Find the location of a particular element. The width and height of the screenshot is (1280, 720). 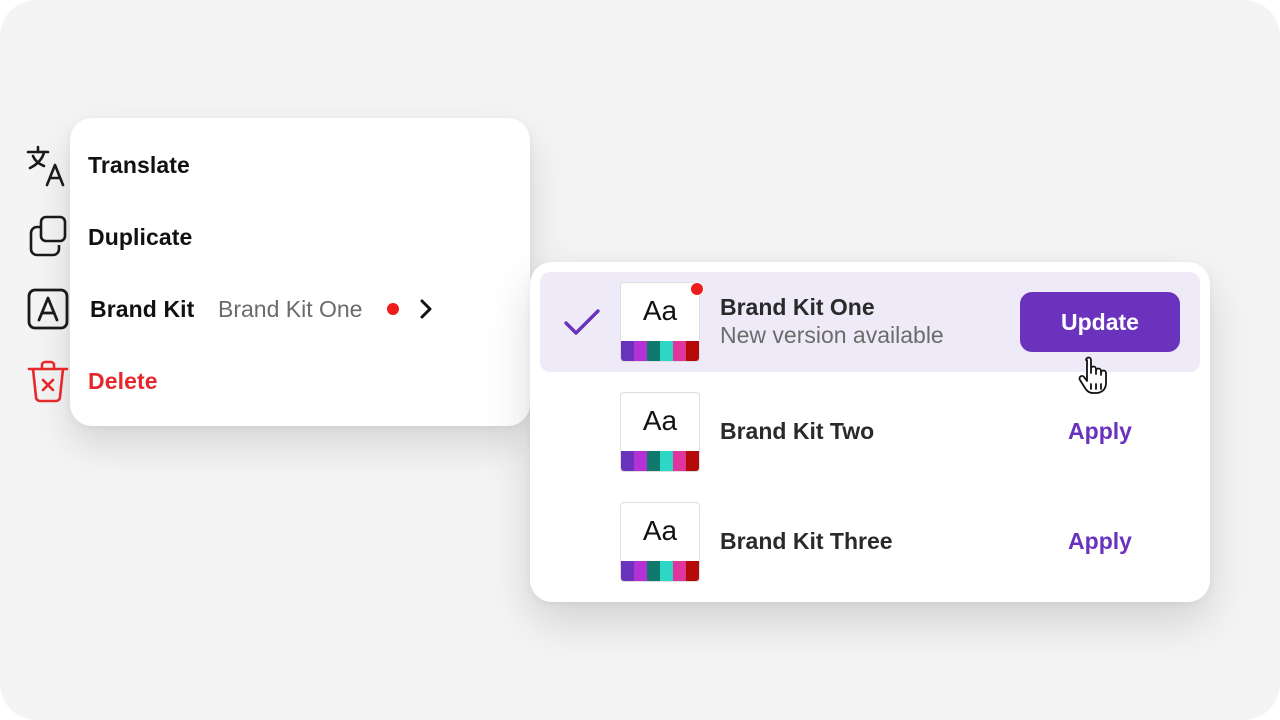

menu-item-duplicate: Duplicate is located at coordinates (640, 237).